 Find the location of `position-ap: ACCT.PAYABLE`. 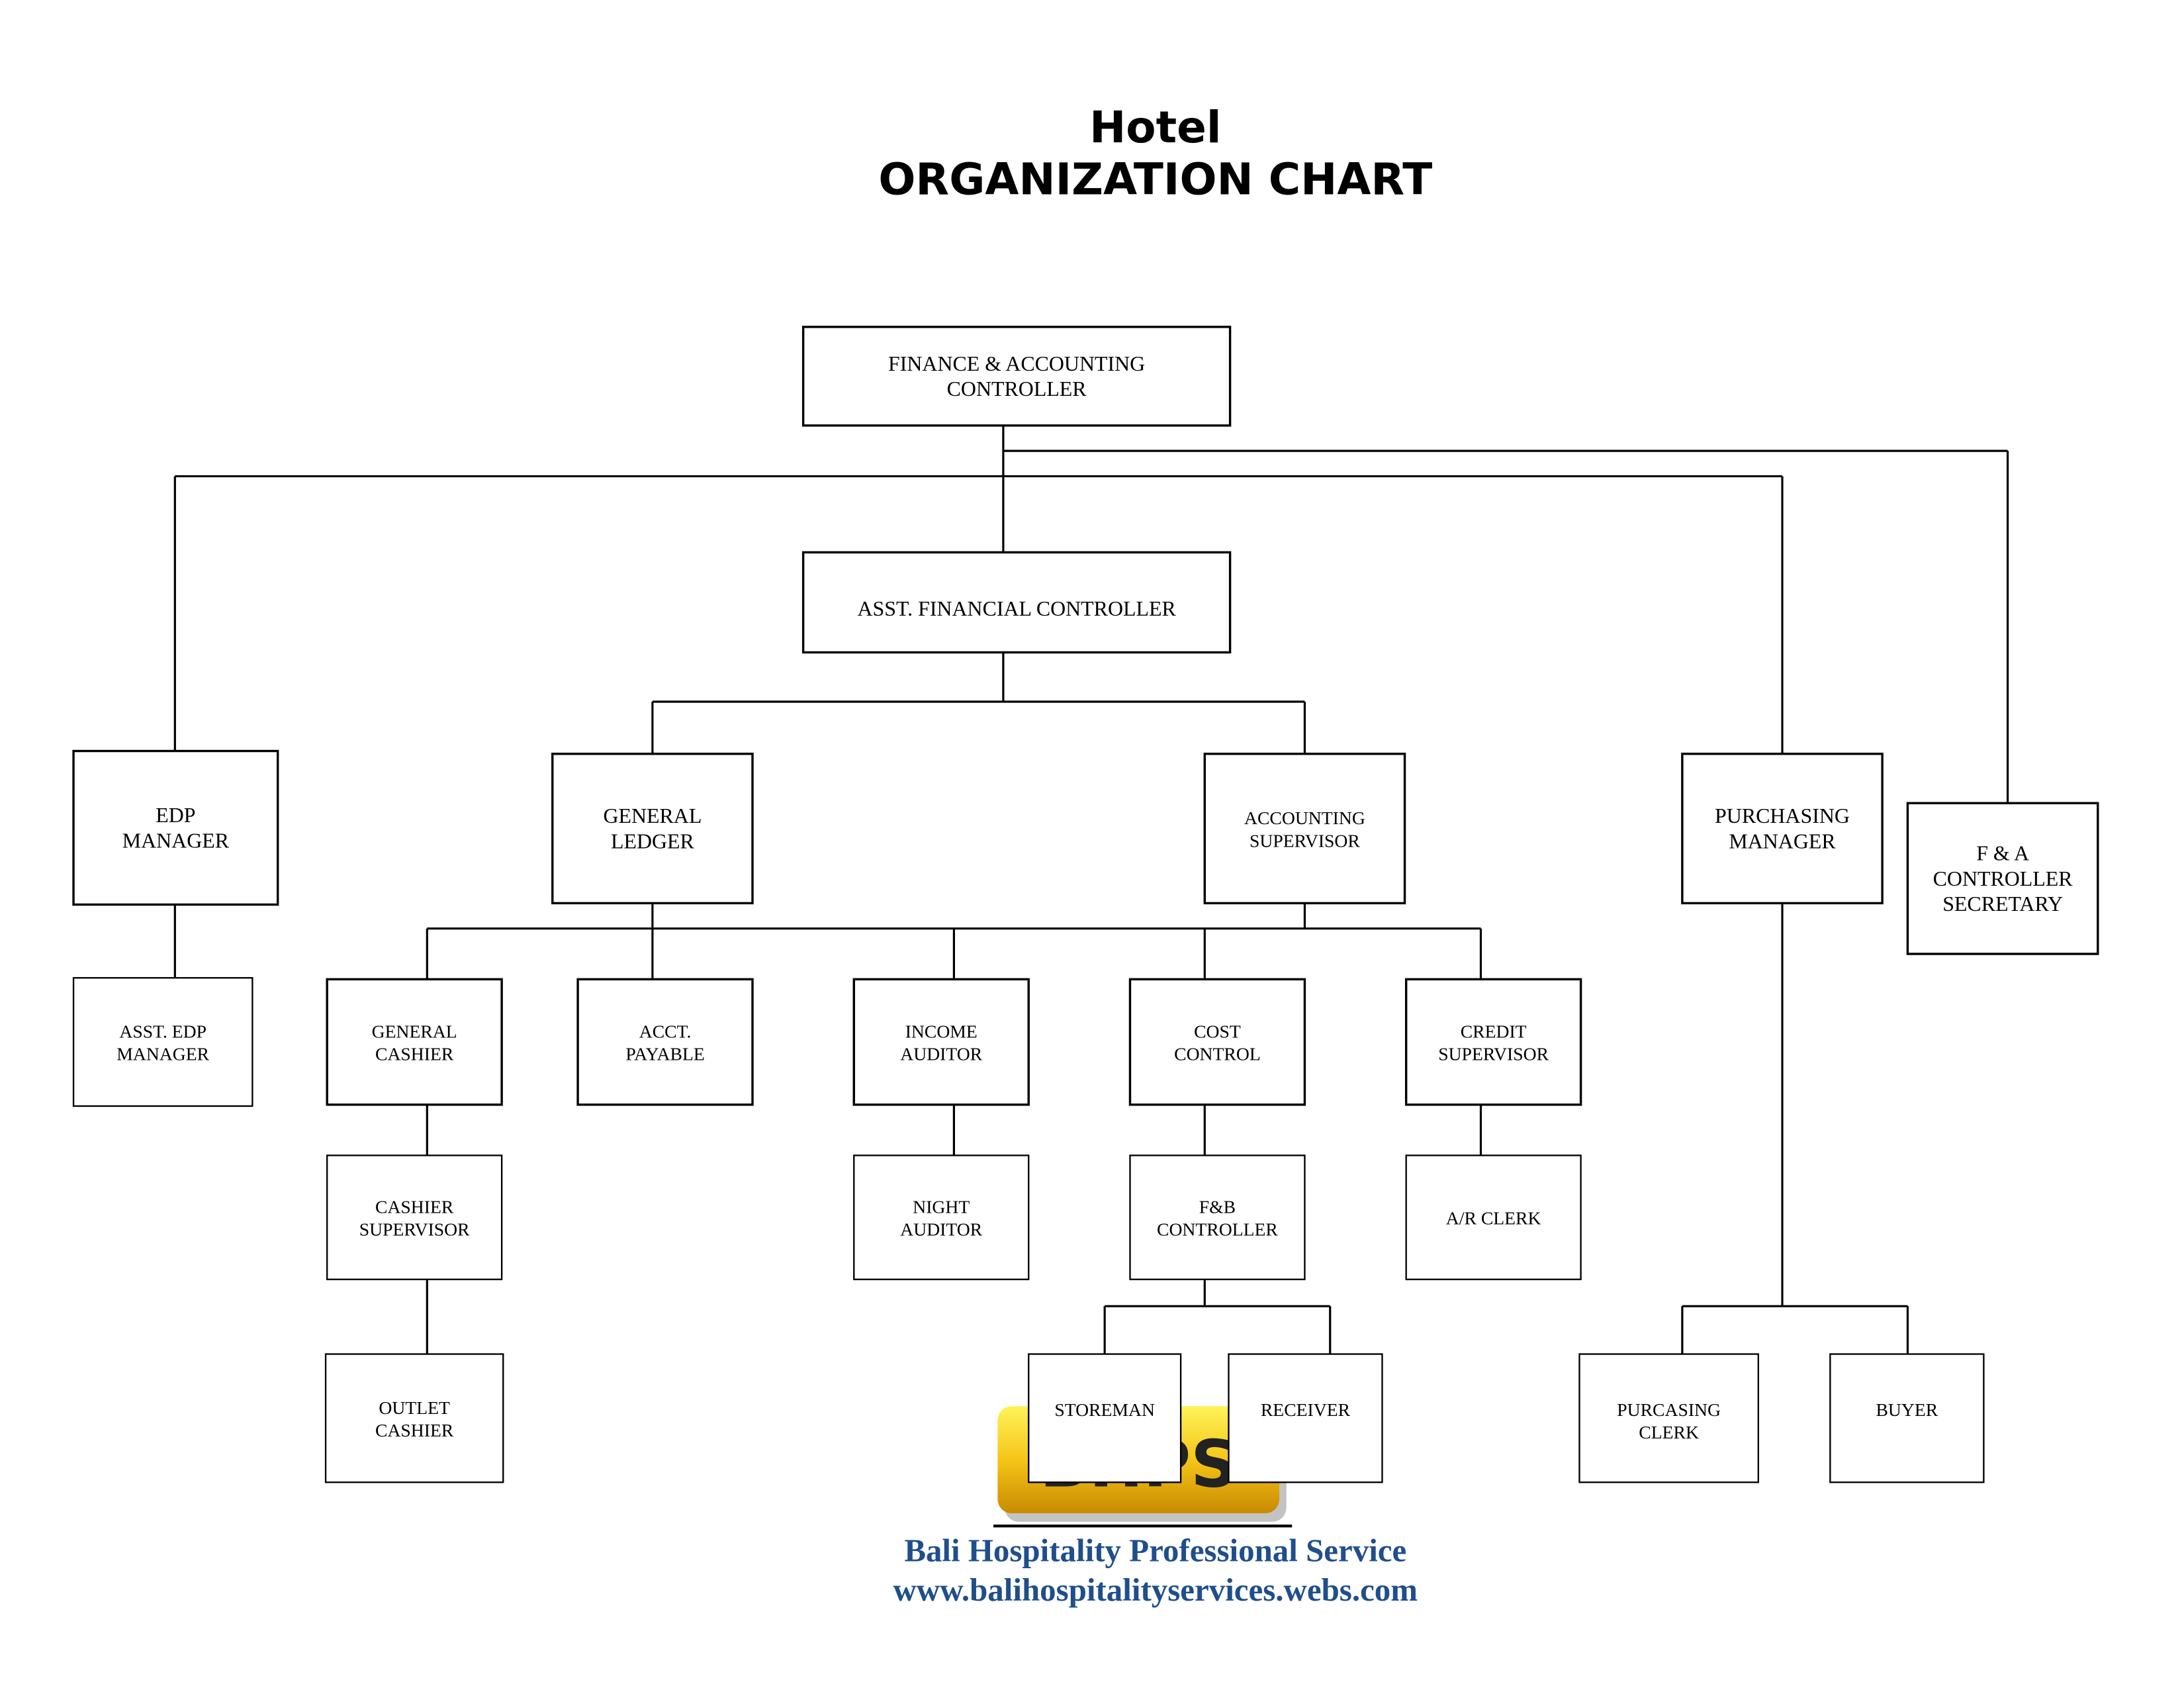

position-ap: ACCT.PAYABLE is located at coordinates (665, 1042).